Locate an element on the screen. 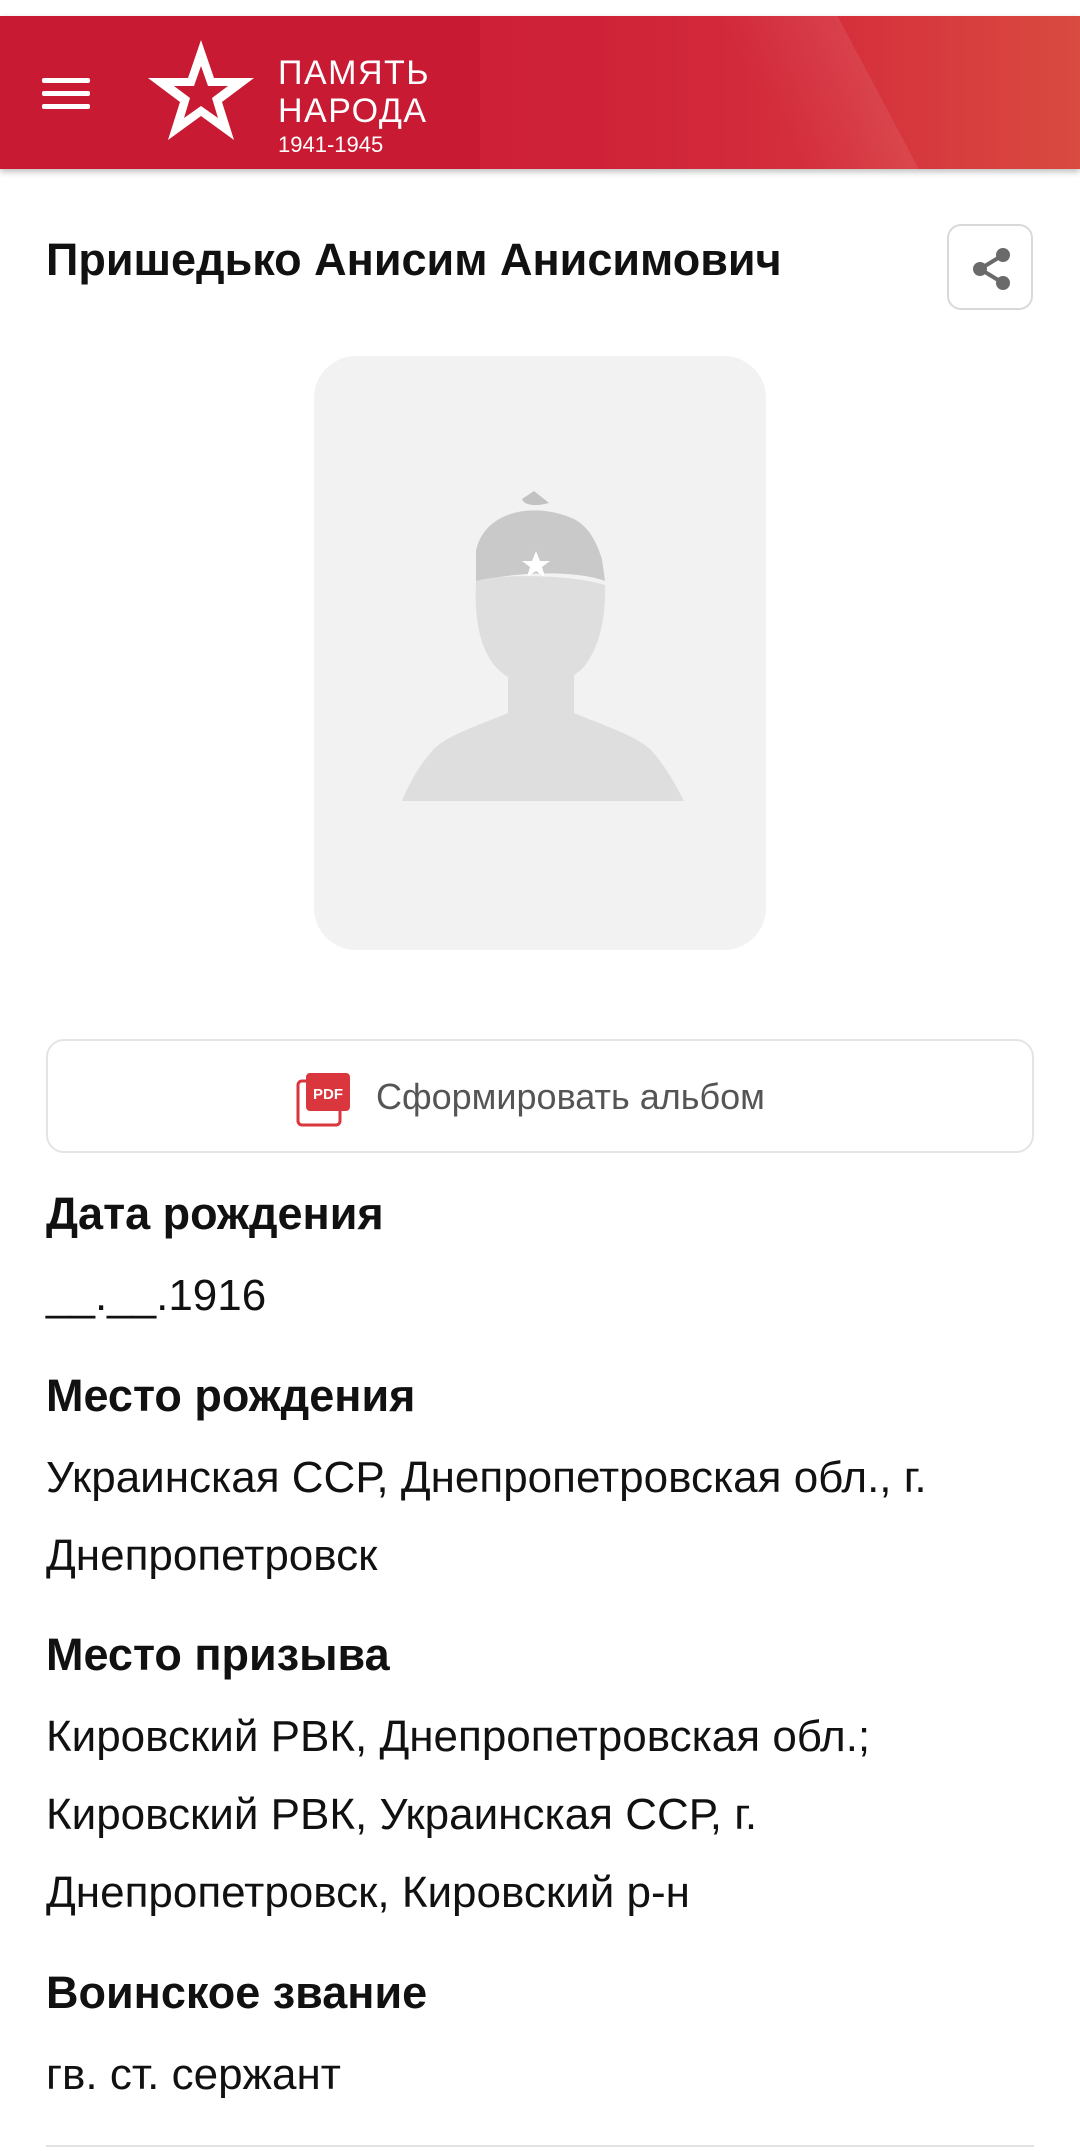  birth-place-label: Место рождения is located at coordinates (231, 1395).